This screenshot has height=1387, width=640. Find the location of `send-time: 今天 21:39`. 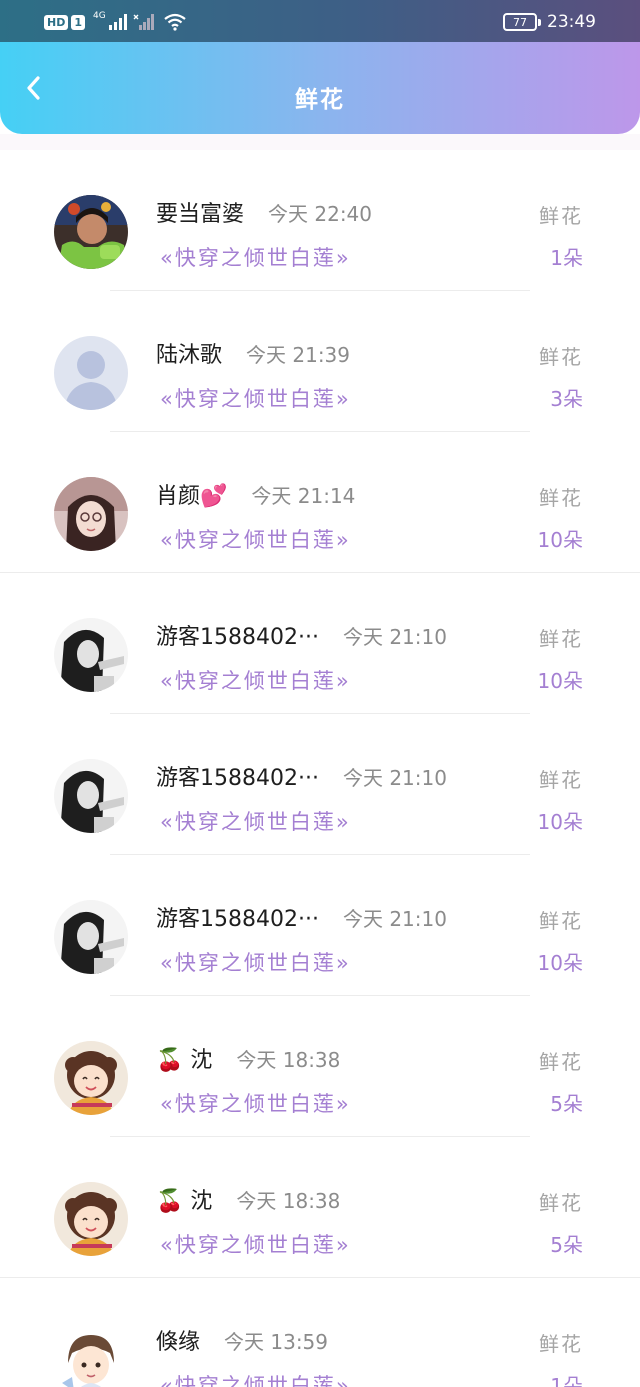

send-time: 今天 21:39 is located at coordinates (298, 354).